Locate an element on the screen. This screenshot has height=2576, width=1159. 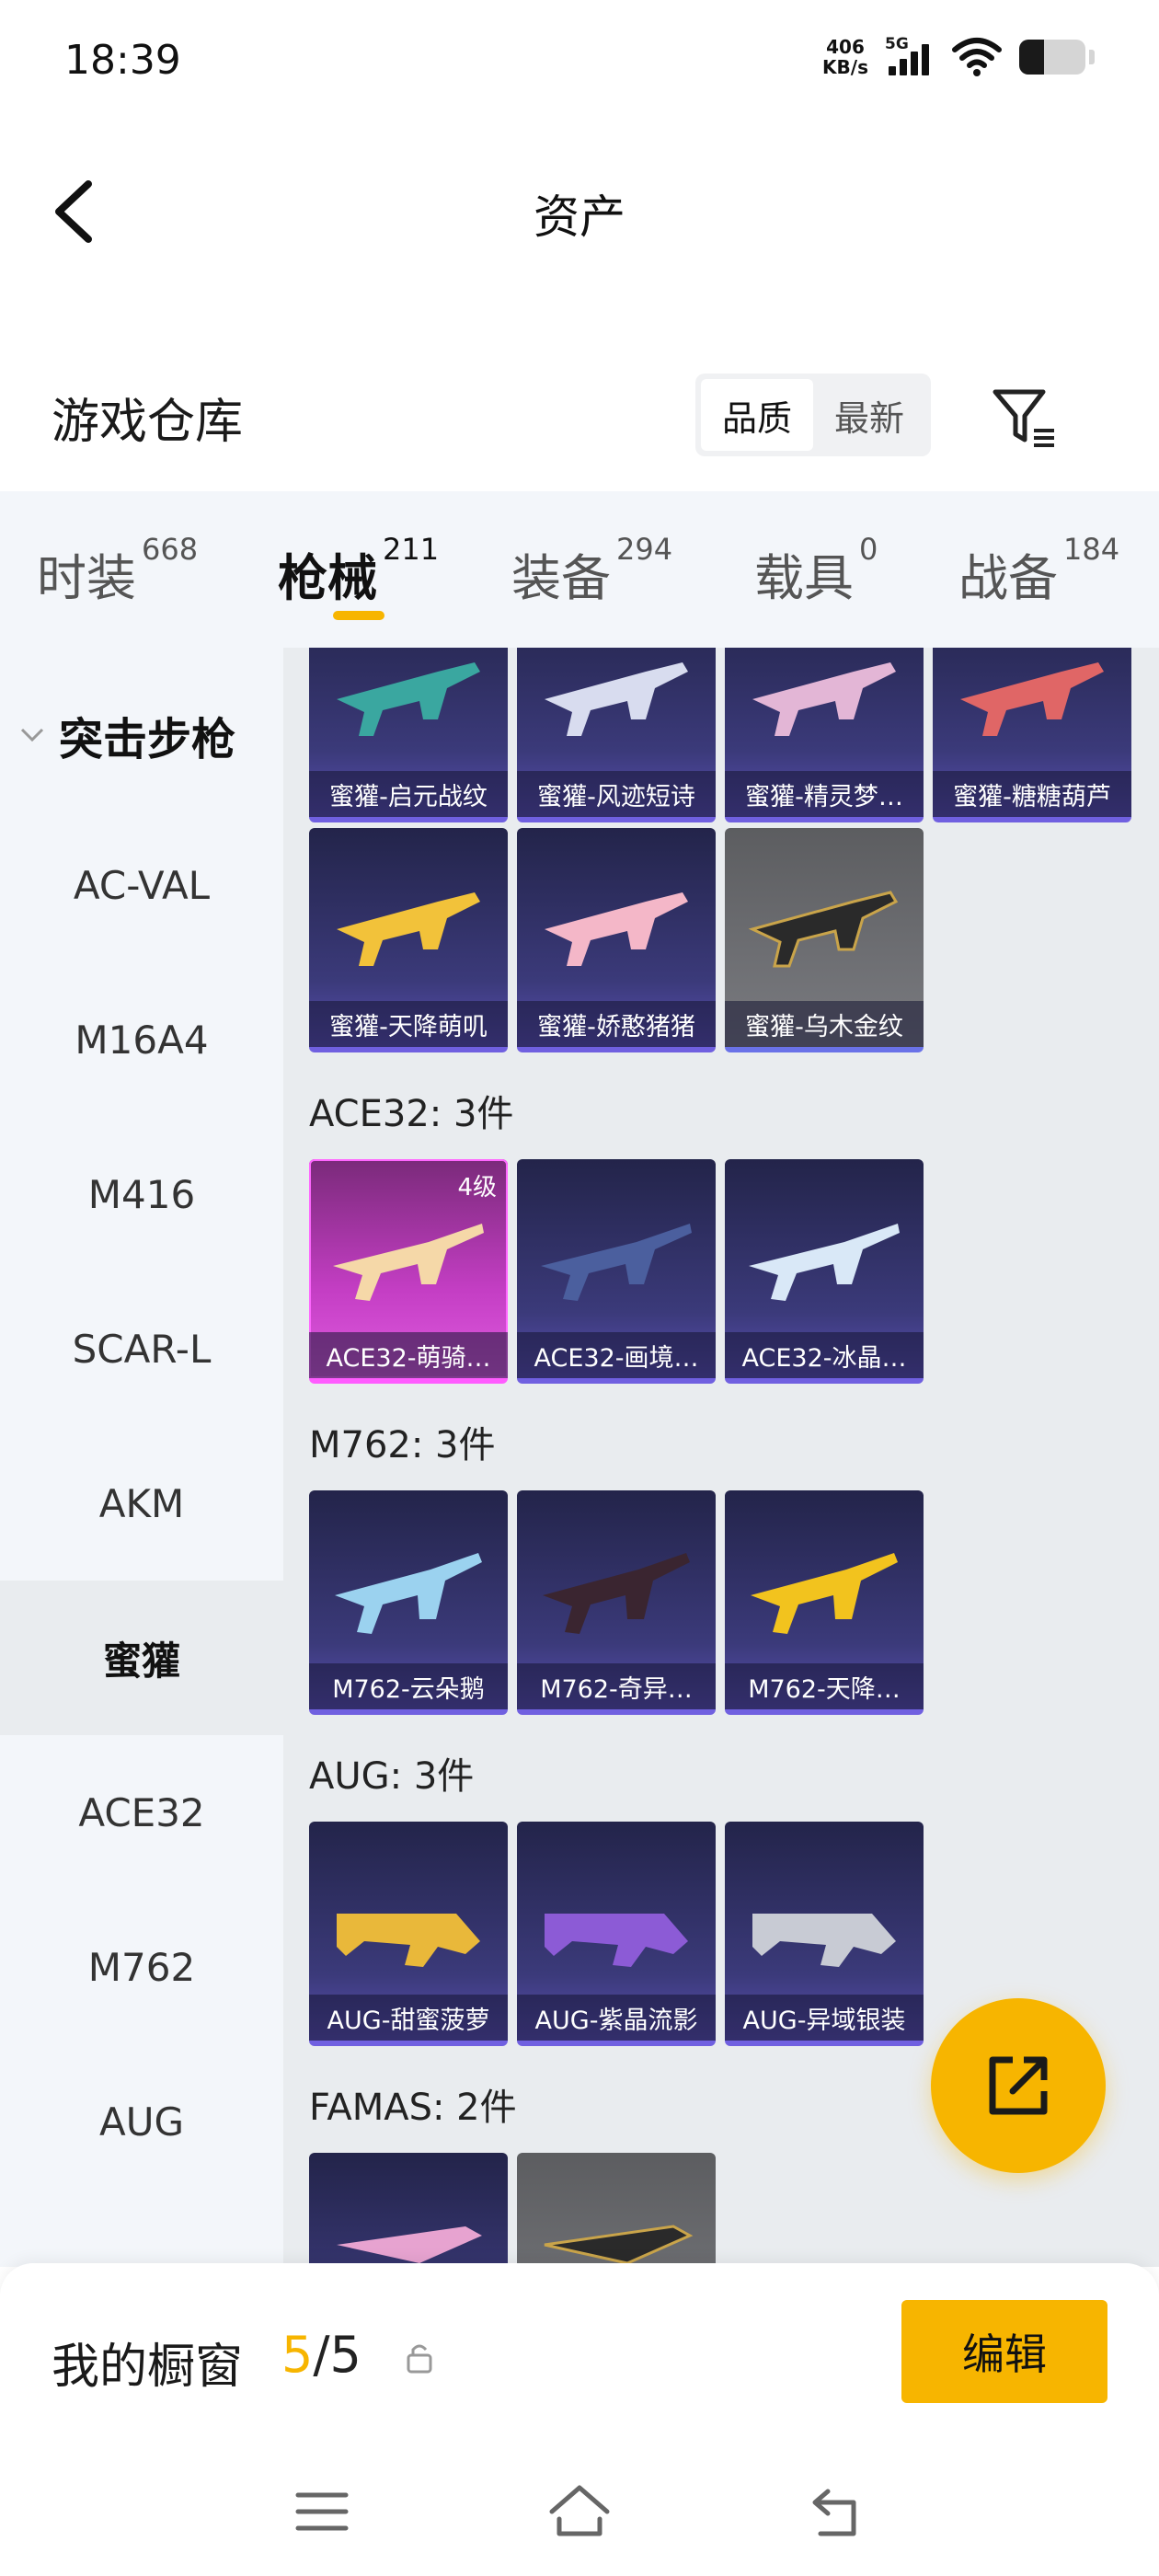
share-export-icon is located at coordinates (1018, 2085).